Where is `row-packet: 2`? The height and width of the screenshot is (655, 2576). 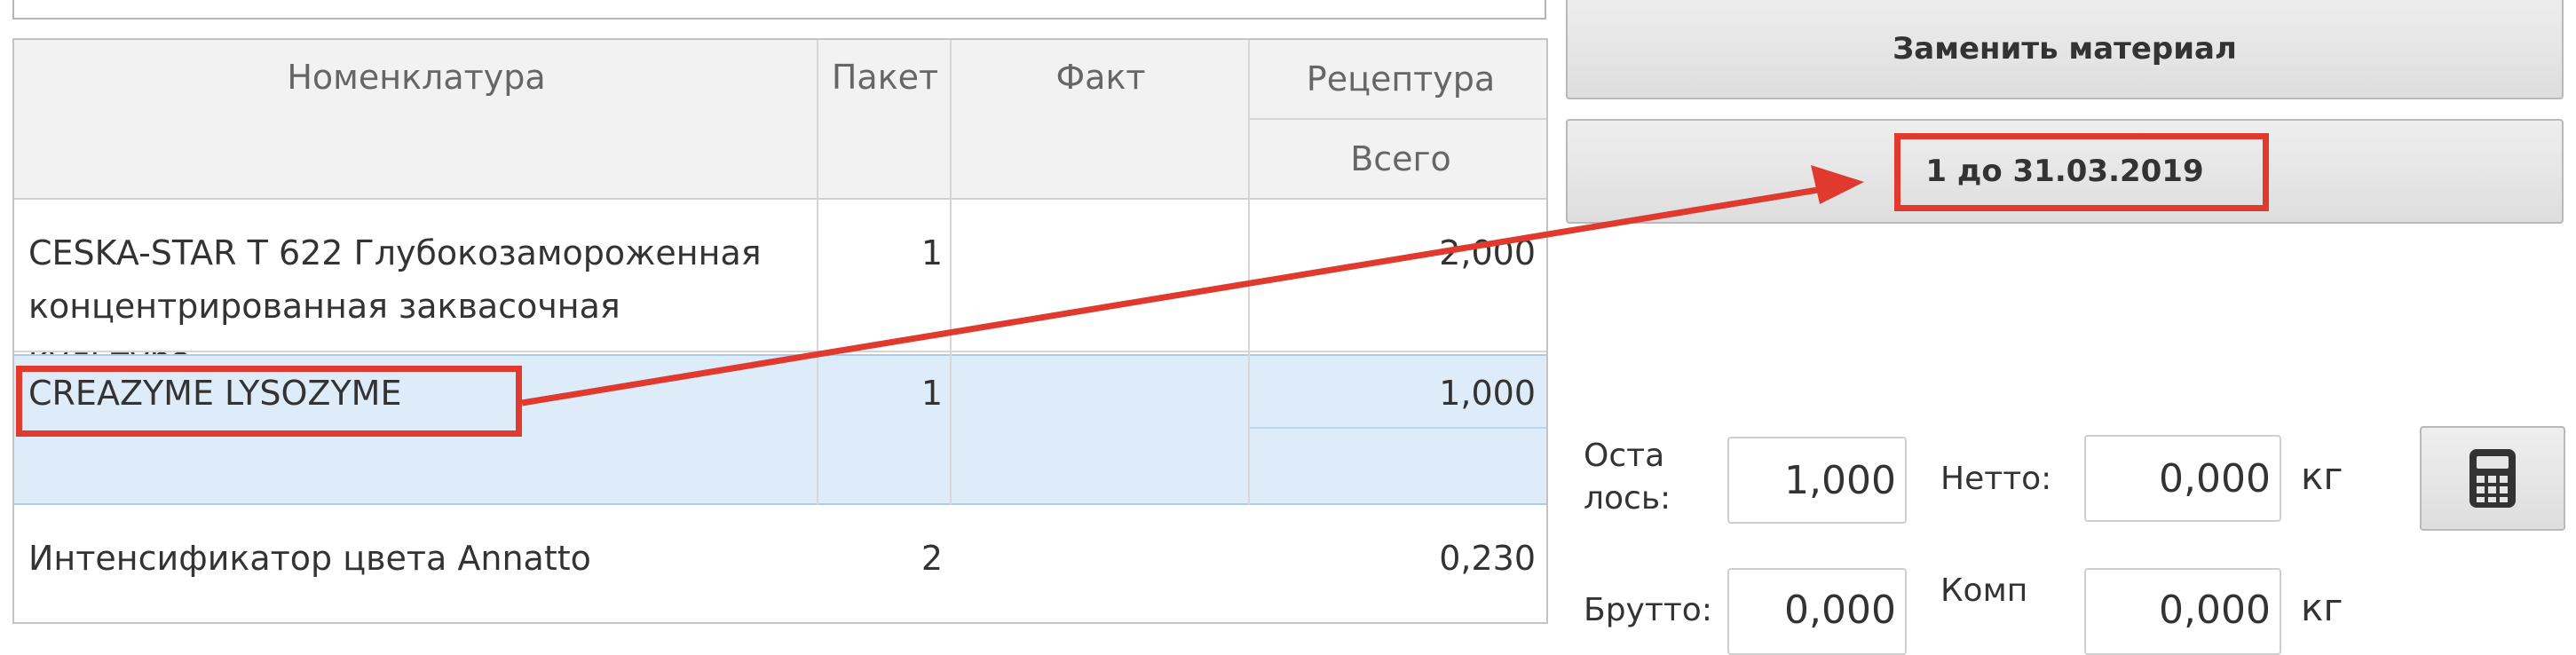
row-packet: 2 is located at coordinates (932, 558).